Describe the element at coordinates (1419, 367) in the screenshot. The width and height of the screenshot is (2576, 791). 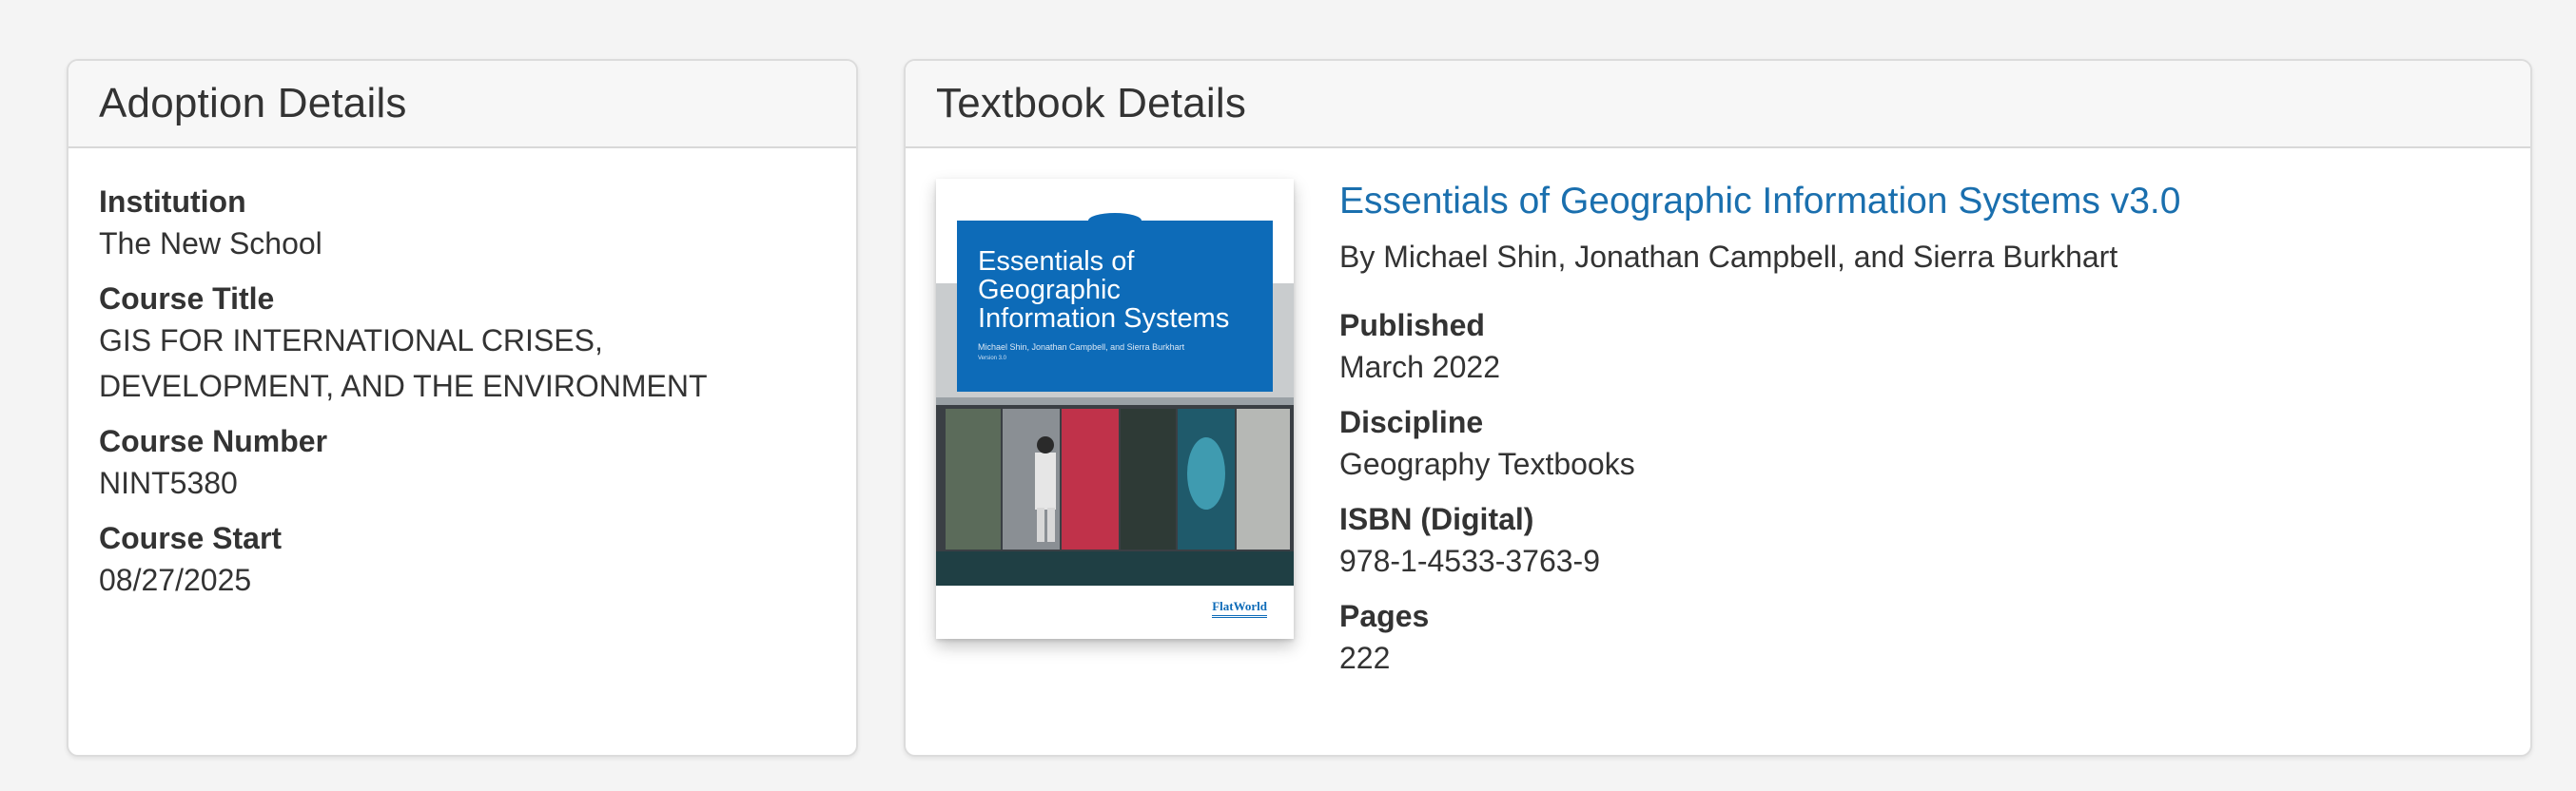
I see `published-value: March 2022` at that location.